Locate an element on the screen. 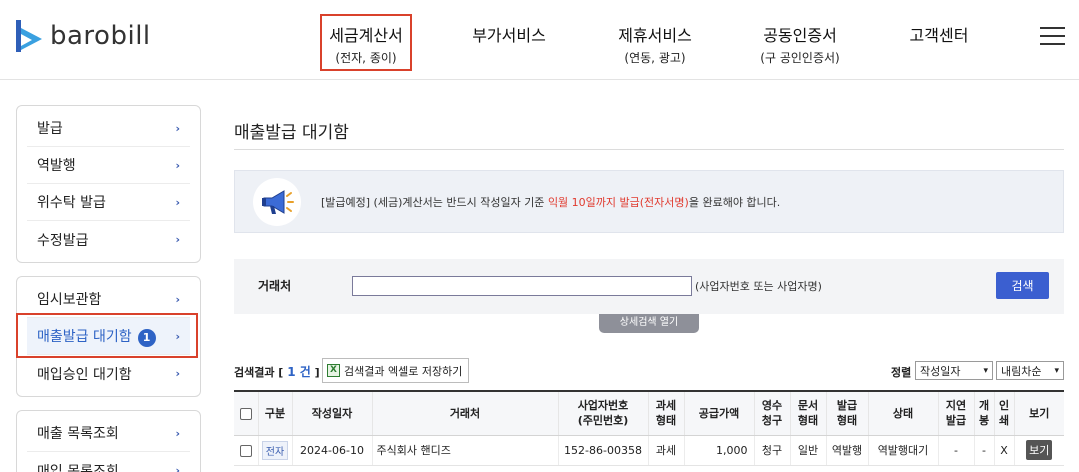 Image resolution: width=1079 pixels, height=472 pixels. excel-export-label: 검색결과 엑셀로 저장하기 is located at coordinates (403, 371).